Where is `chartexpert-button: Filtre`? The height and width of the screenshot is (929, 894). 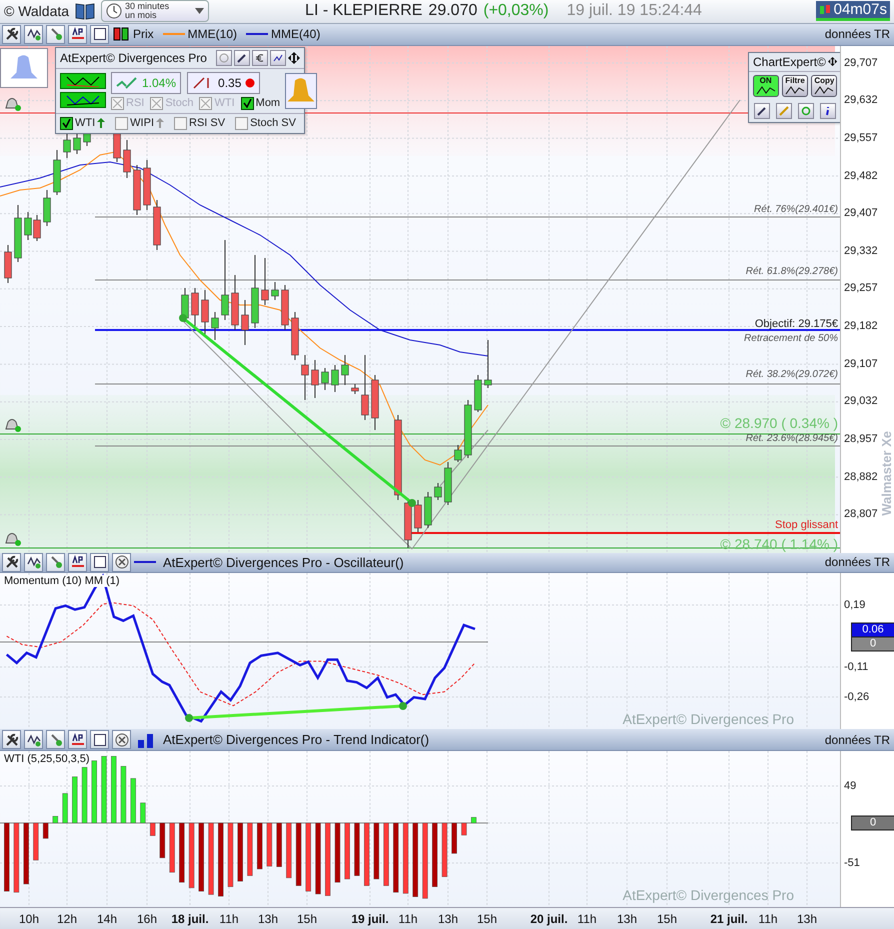
chartexpert-button: Filtre is located at coordinates (795, 85).